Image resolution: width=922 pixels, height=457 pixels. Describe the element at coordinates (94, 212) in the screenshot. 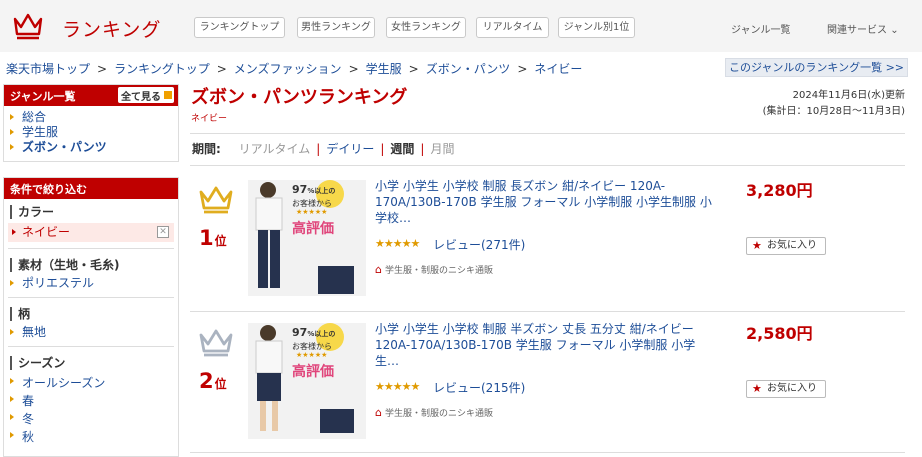

I see `filter-color-label: カラー` at that location.